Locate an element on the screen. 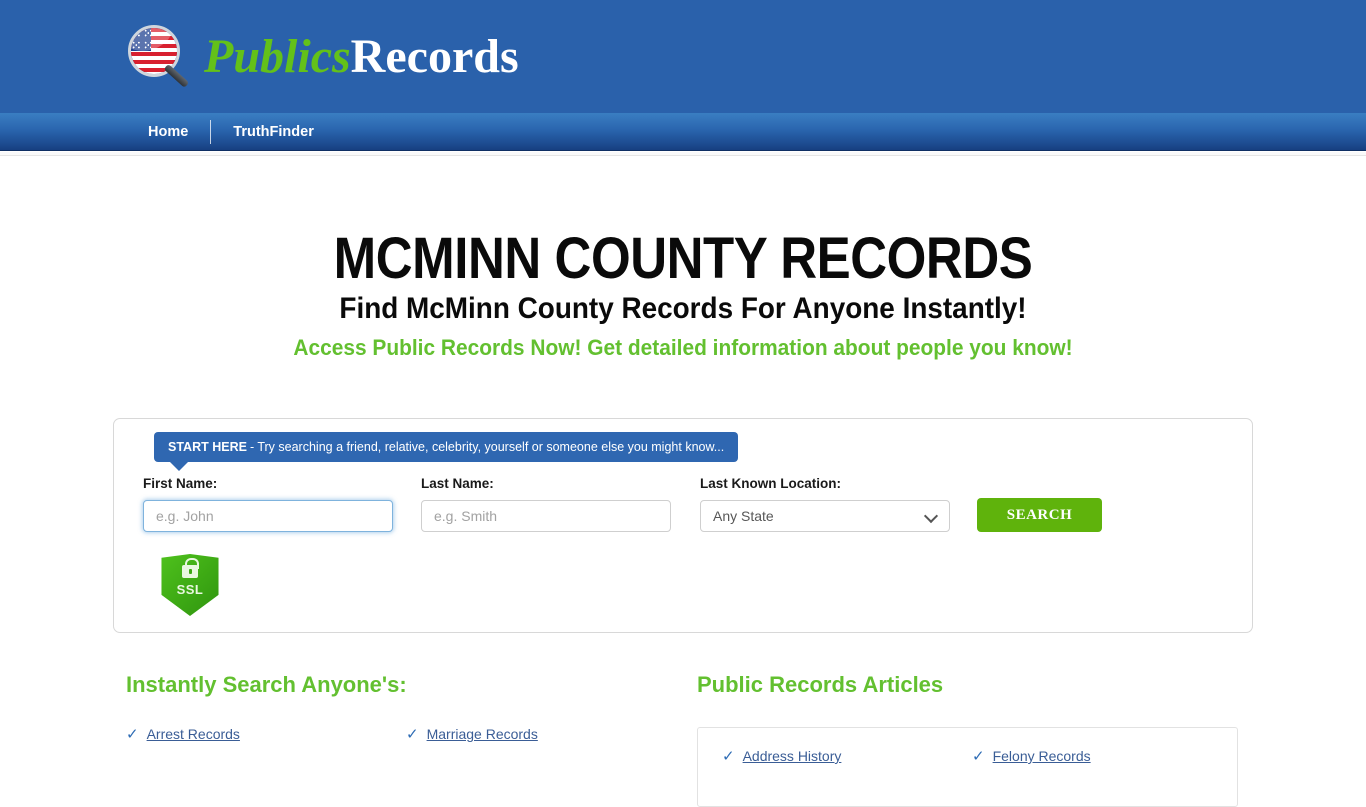 The width and height of the screenshot is (1366, 807). link-address-history: Address History is located at coordinates (792, 756).